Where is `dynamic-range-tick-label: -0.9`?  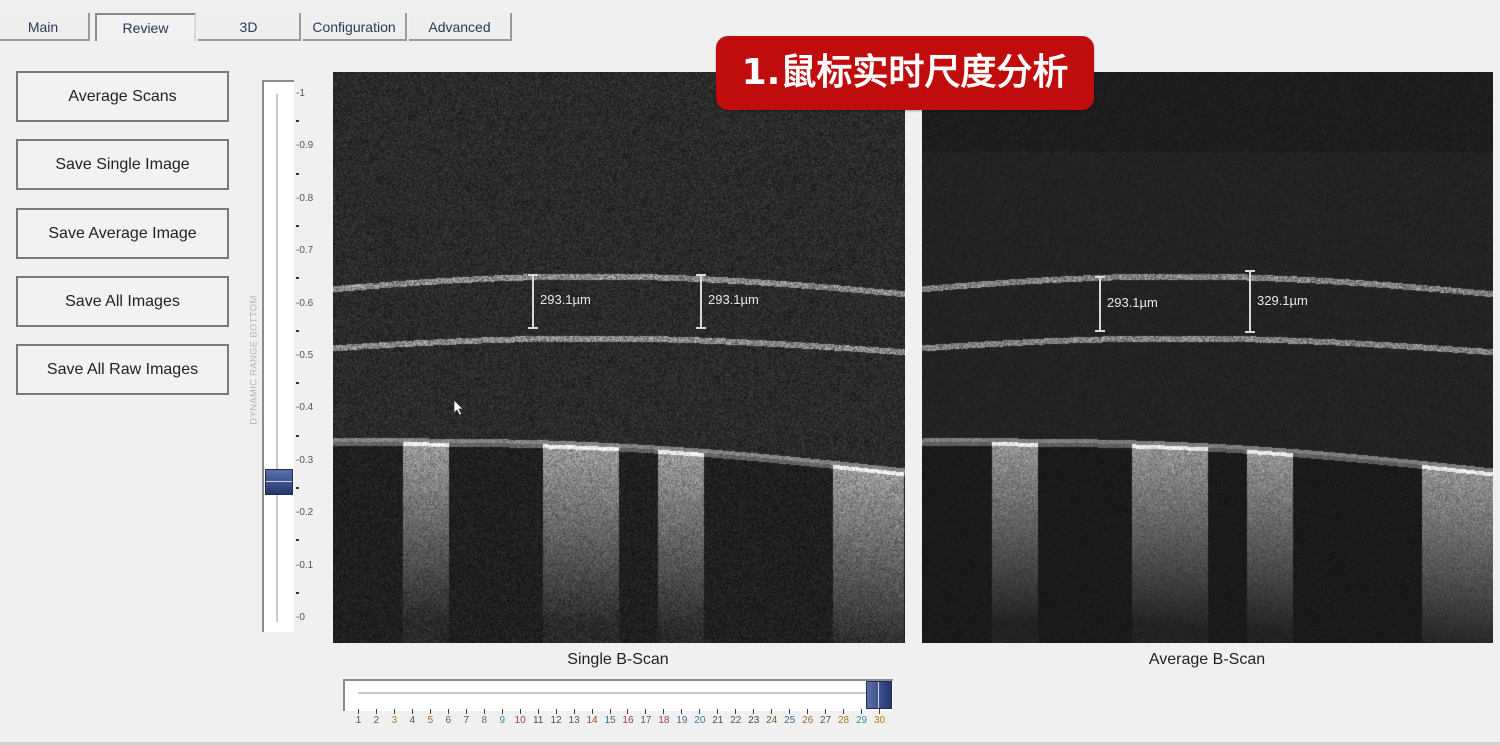 dynamic-range-tick-label: -0.9 is located at coordinates (305, 146).